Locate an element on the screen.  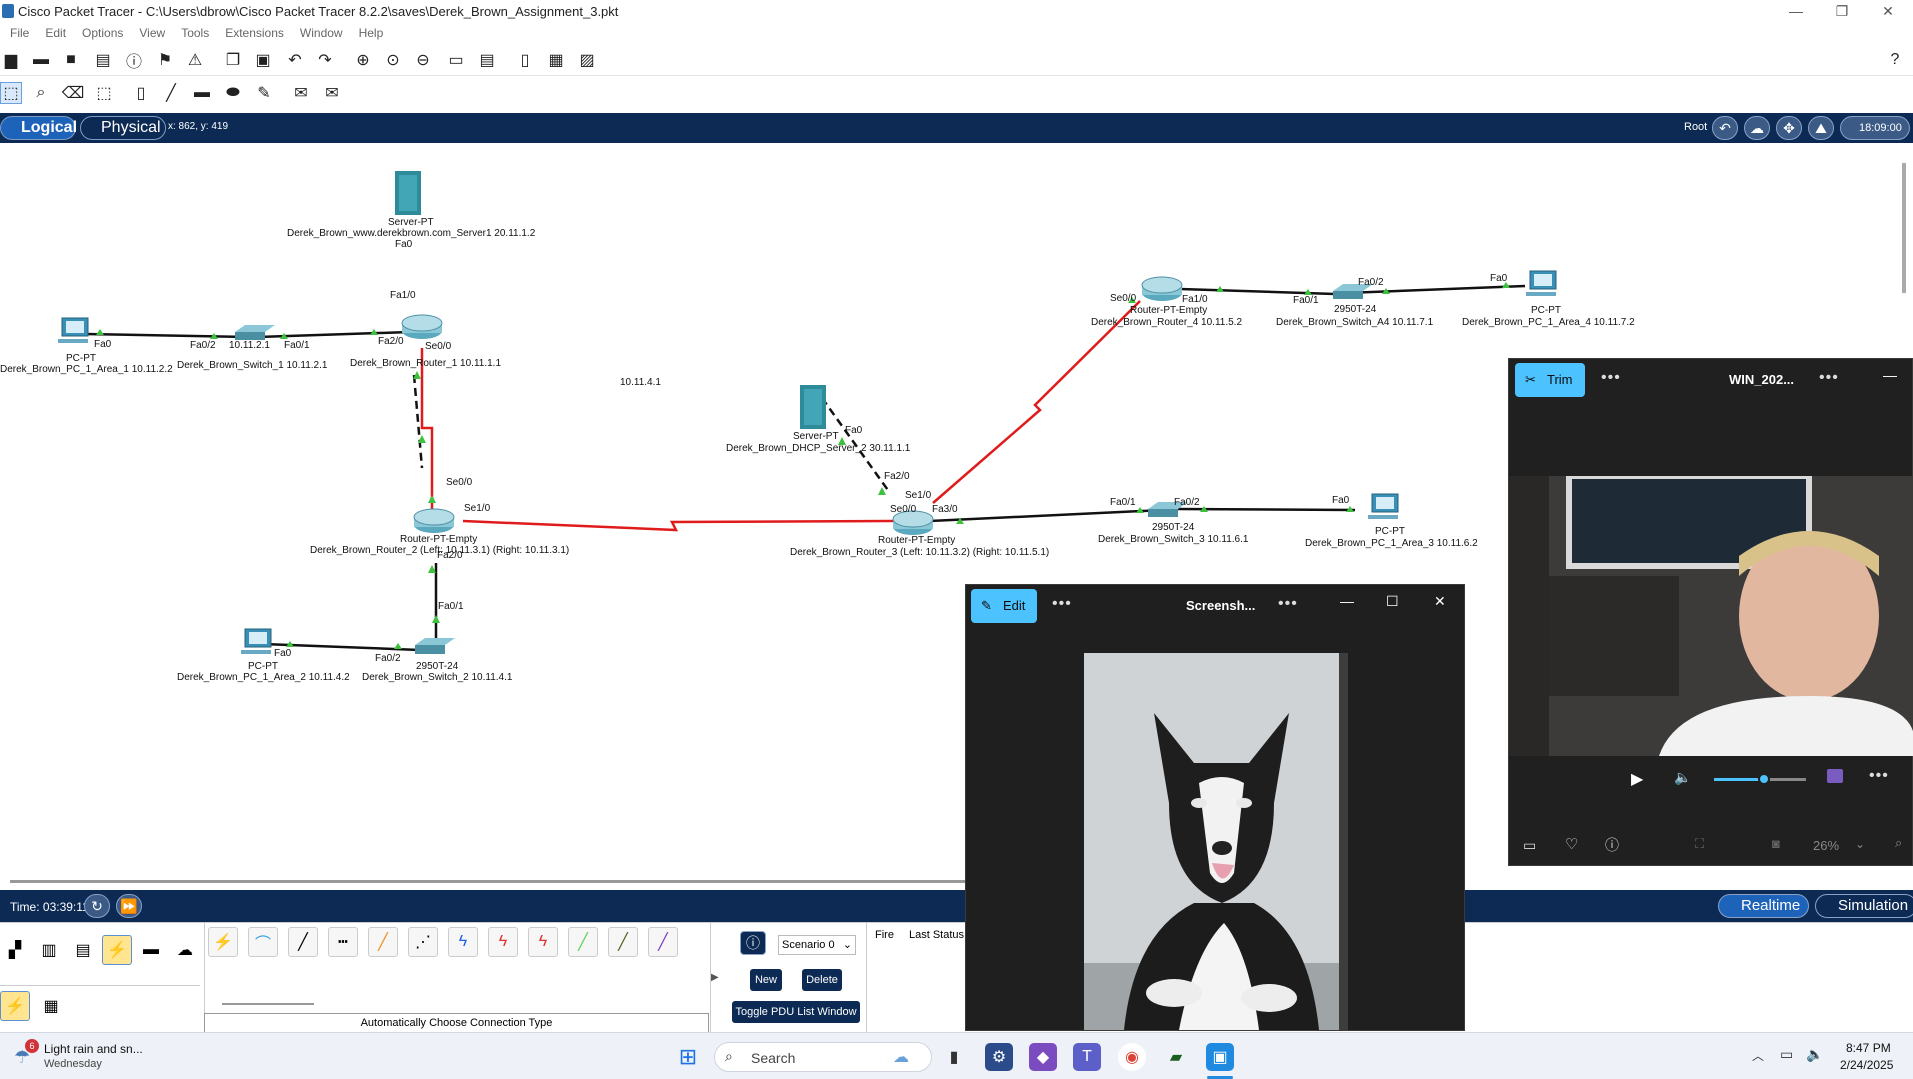
save-icon: ■ is located at coordinates (71, 60).